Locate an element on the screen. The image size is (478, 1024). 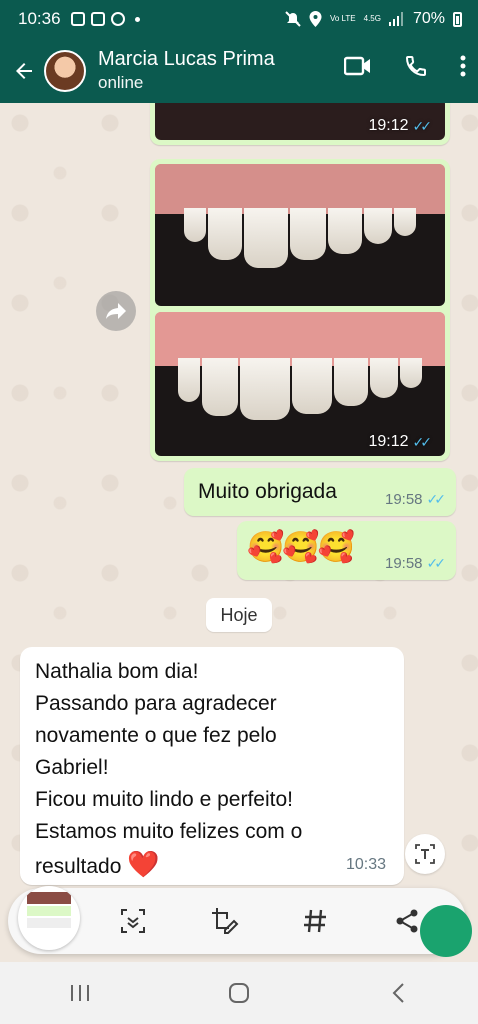
screenshot-toolbar is located at coordinates (237, 920).